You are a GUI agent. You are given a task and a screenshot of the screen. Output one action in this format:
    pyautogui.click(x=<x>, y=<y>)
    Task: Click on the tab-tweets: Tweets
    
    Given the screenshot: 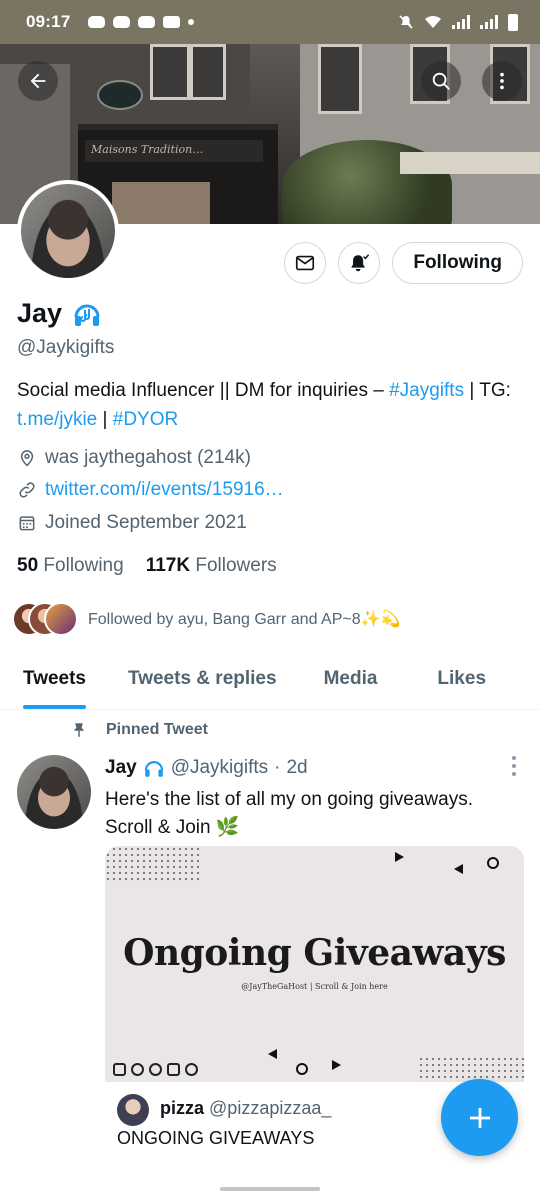 What is the action you would take?
    pyautogui.click(x=55, y=679)
    